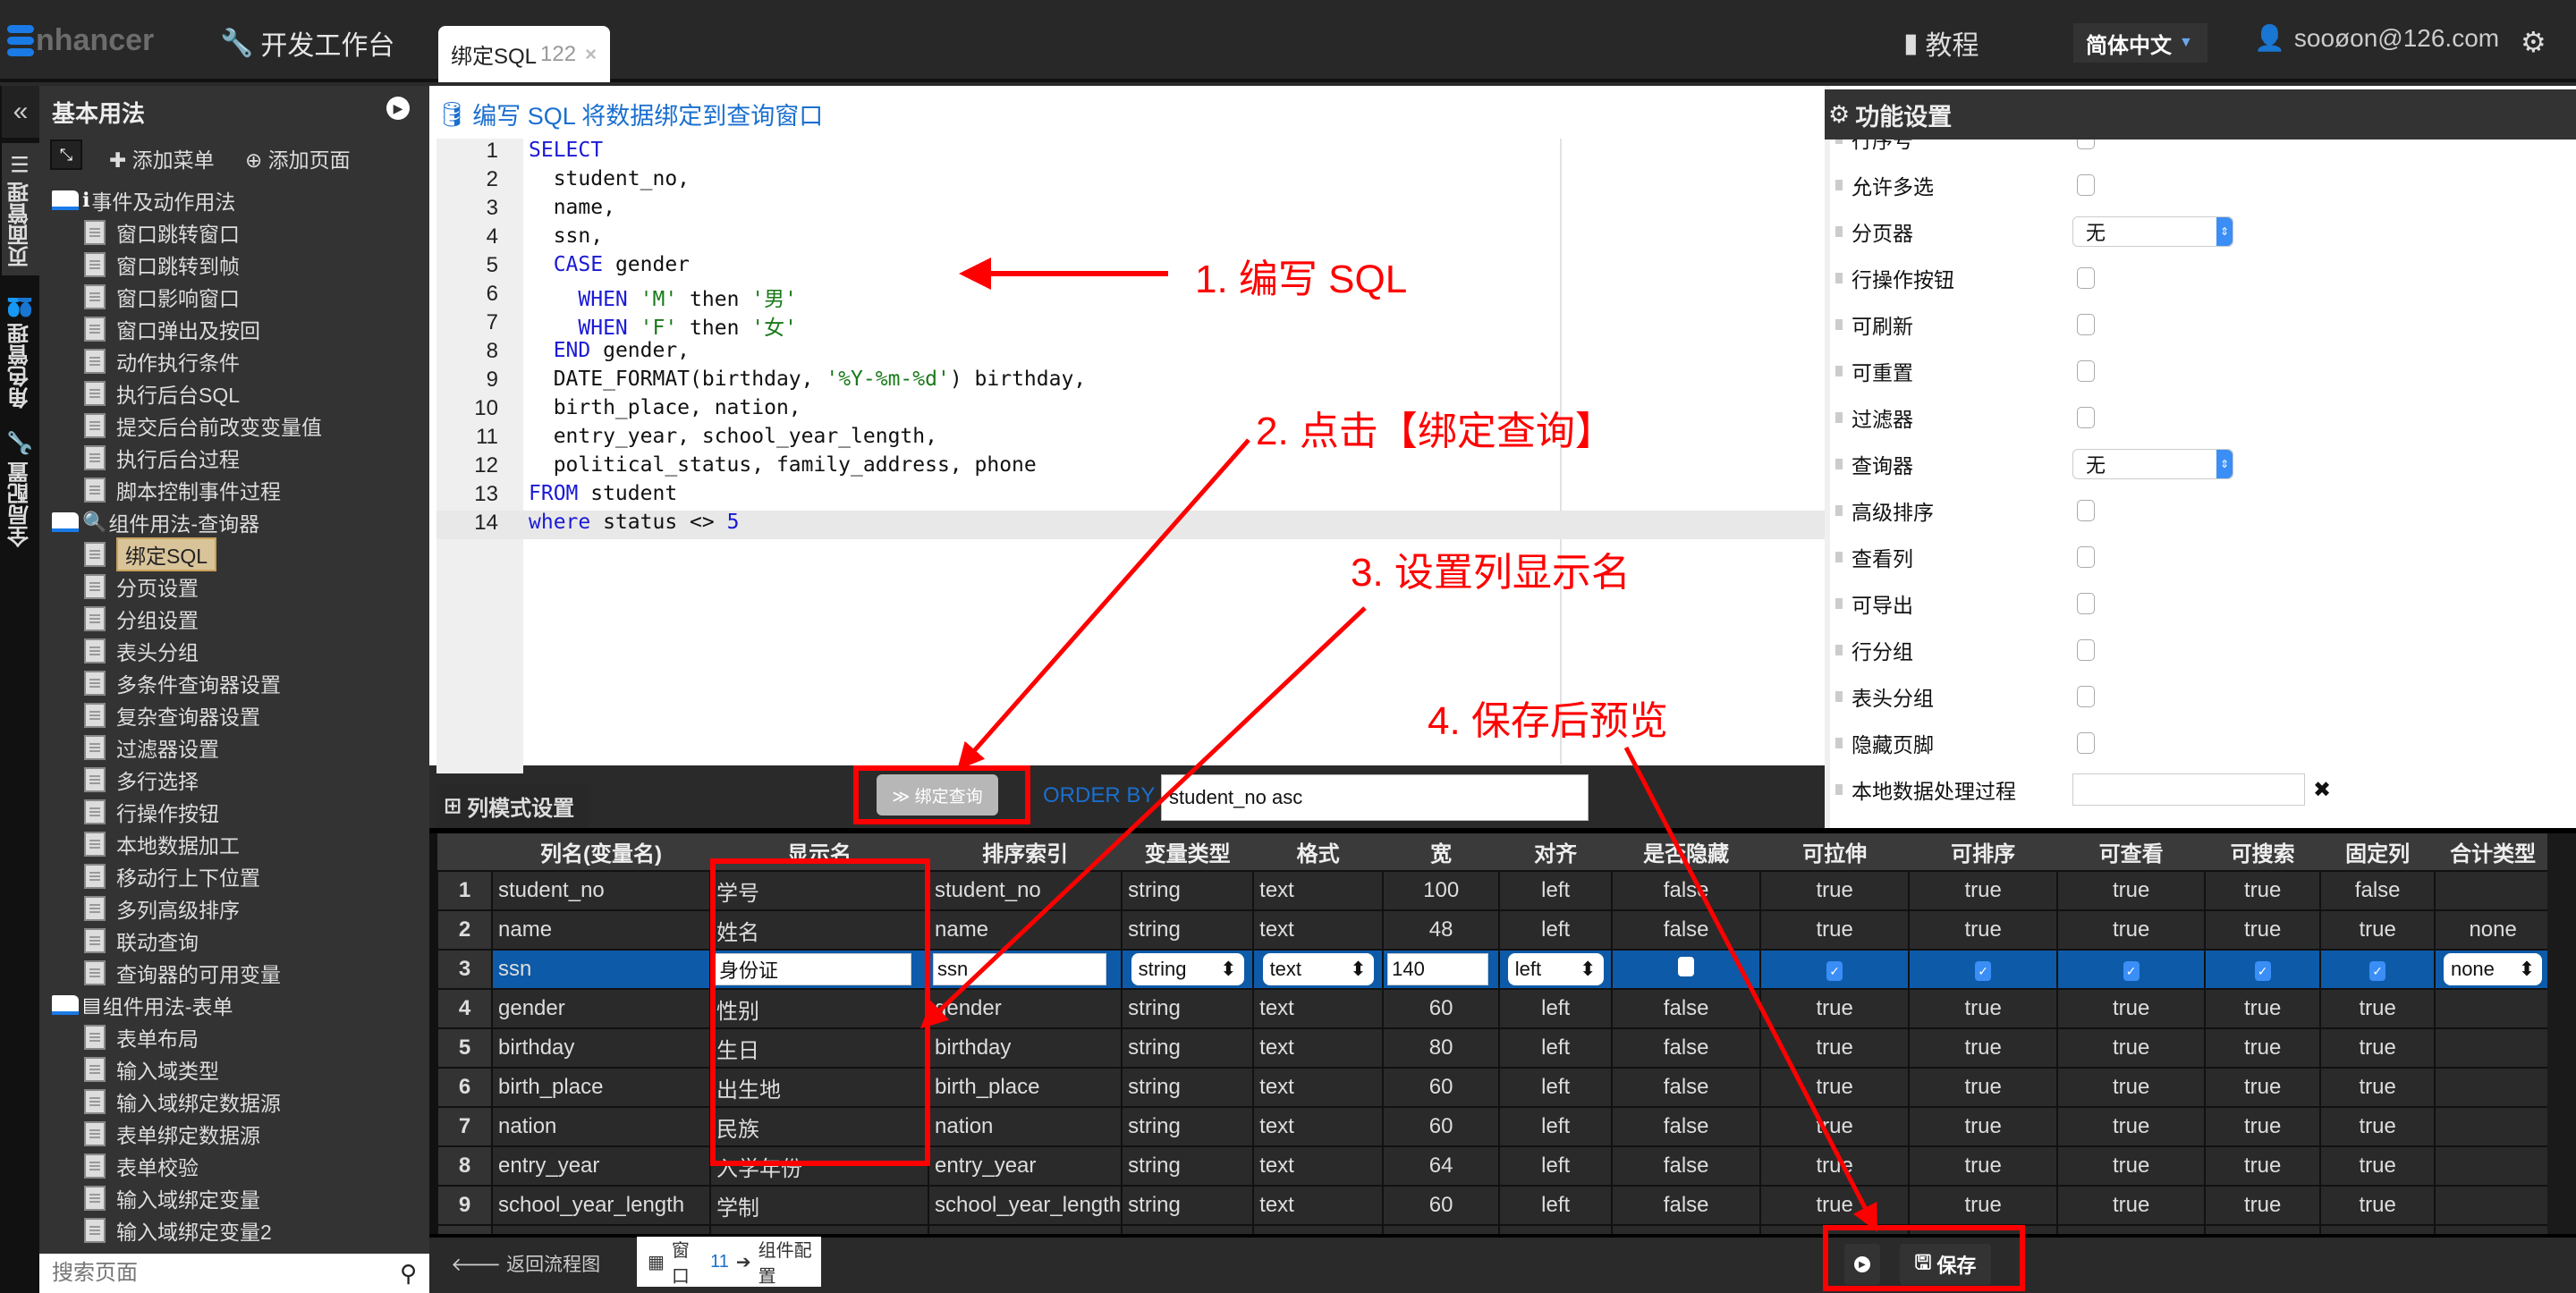 This screenshot has width=2576, height=1293. I want to click on table-cell: 140, so click(1441, 970).